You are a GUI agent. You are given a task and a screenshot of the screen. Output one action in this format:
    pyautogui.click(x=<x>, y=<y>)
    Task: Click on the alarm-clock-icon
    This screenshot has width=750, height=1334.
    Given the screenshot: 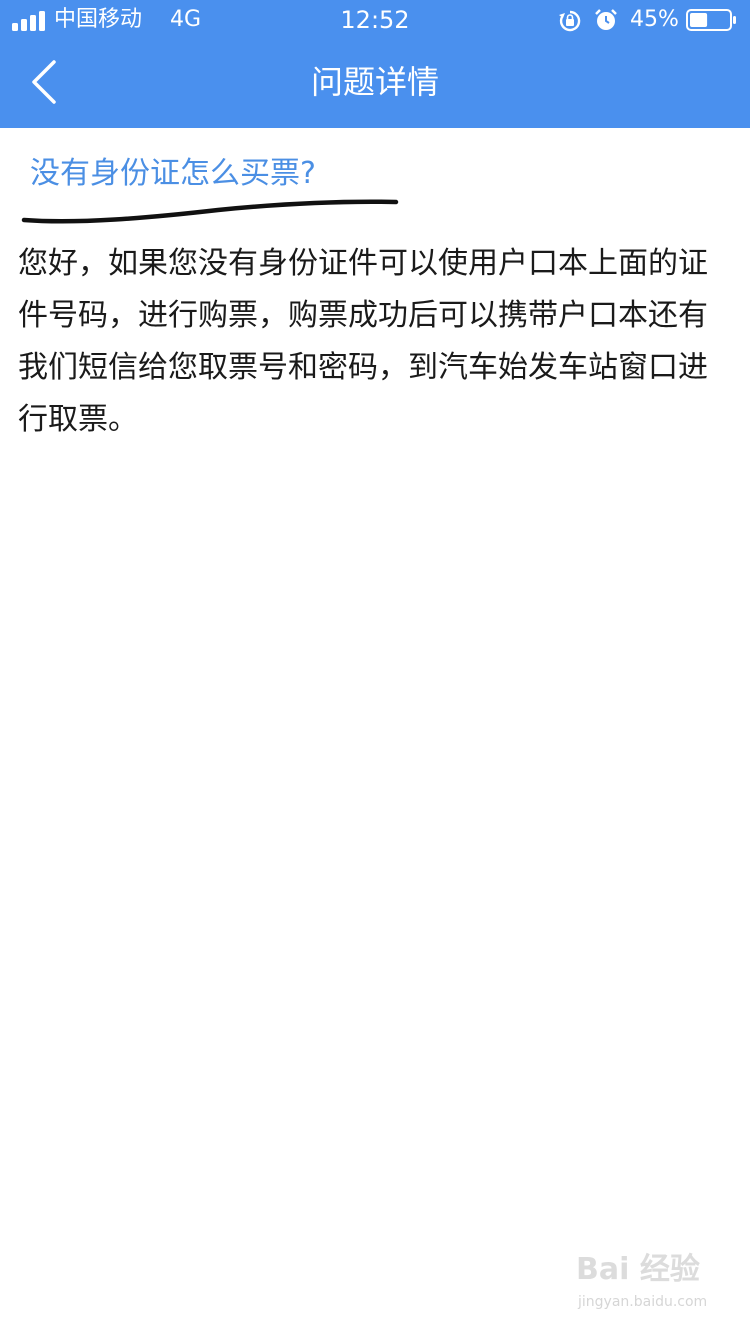 What is the action you would take?
    pyautogui.click(x=606, y=19)
    